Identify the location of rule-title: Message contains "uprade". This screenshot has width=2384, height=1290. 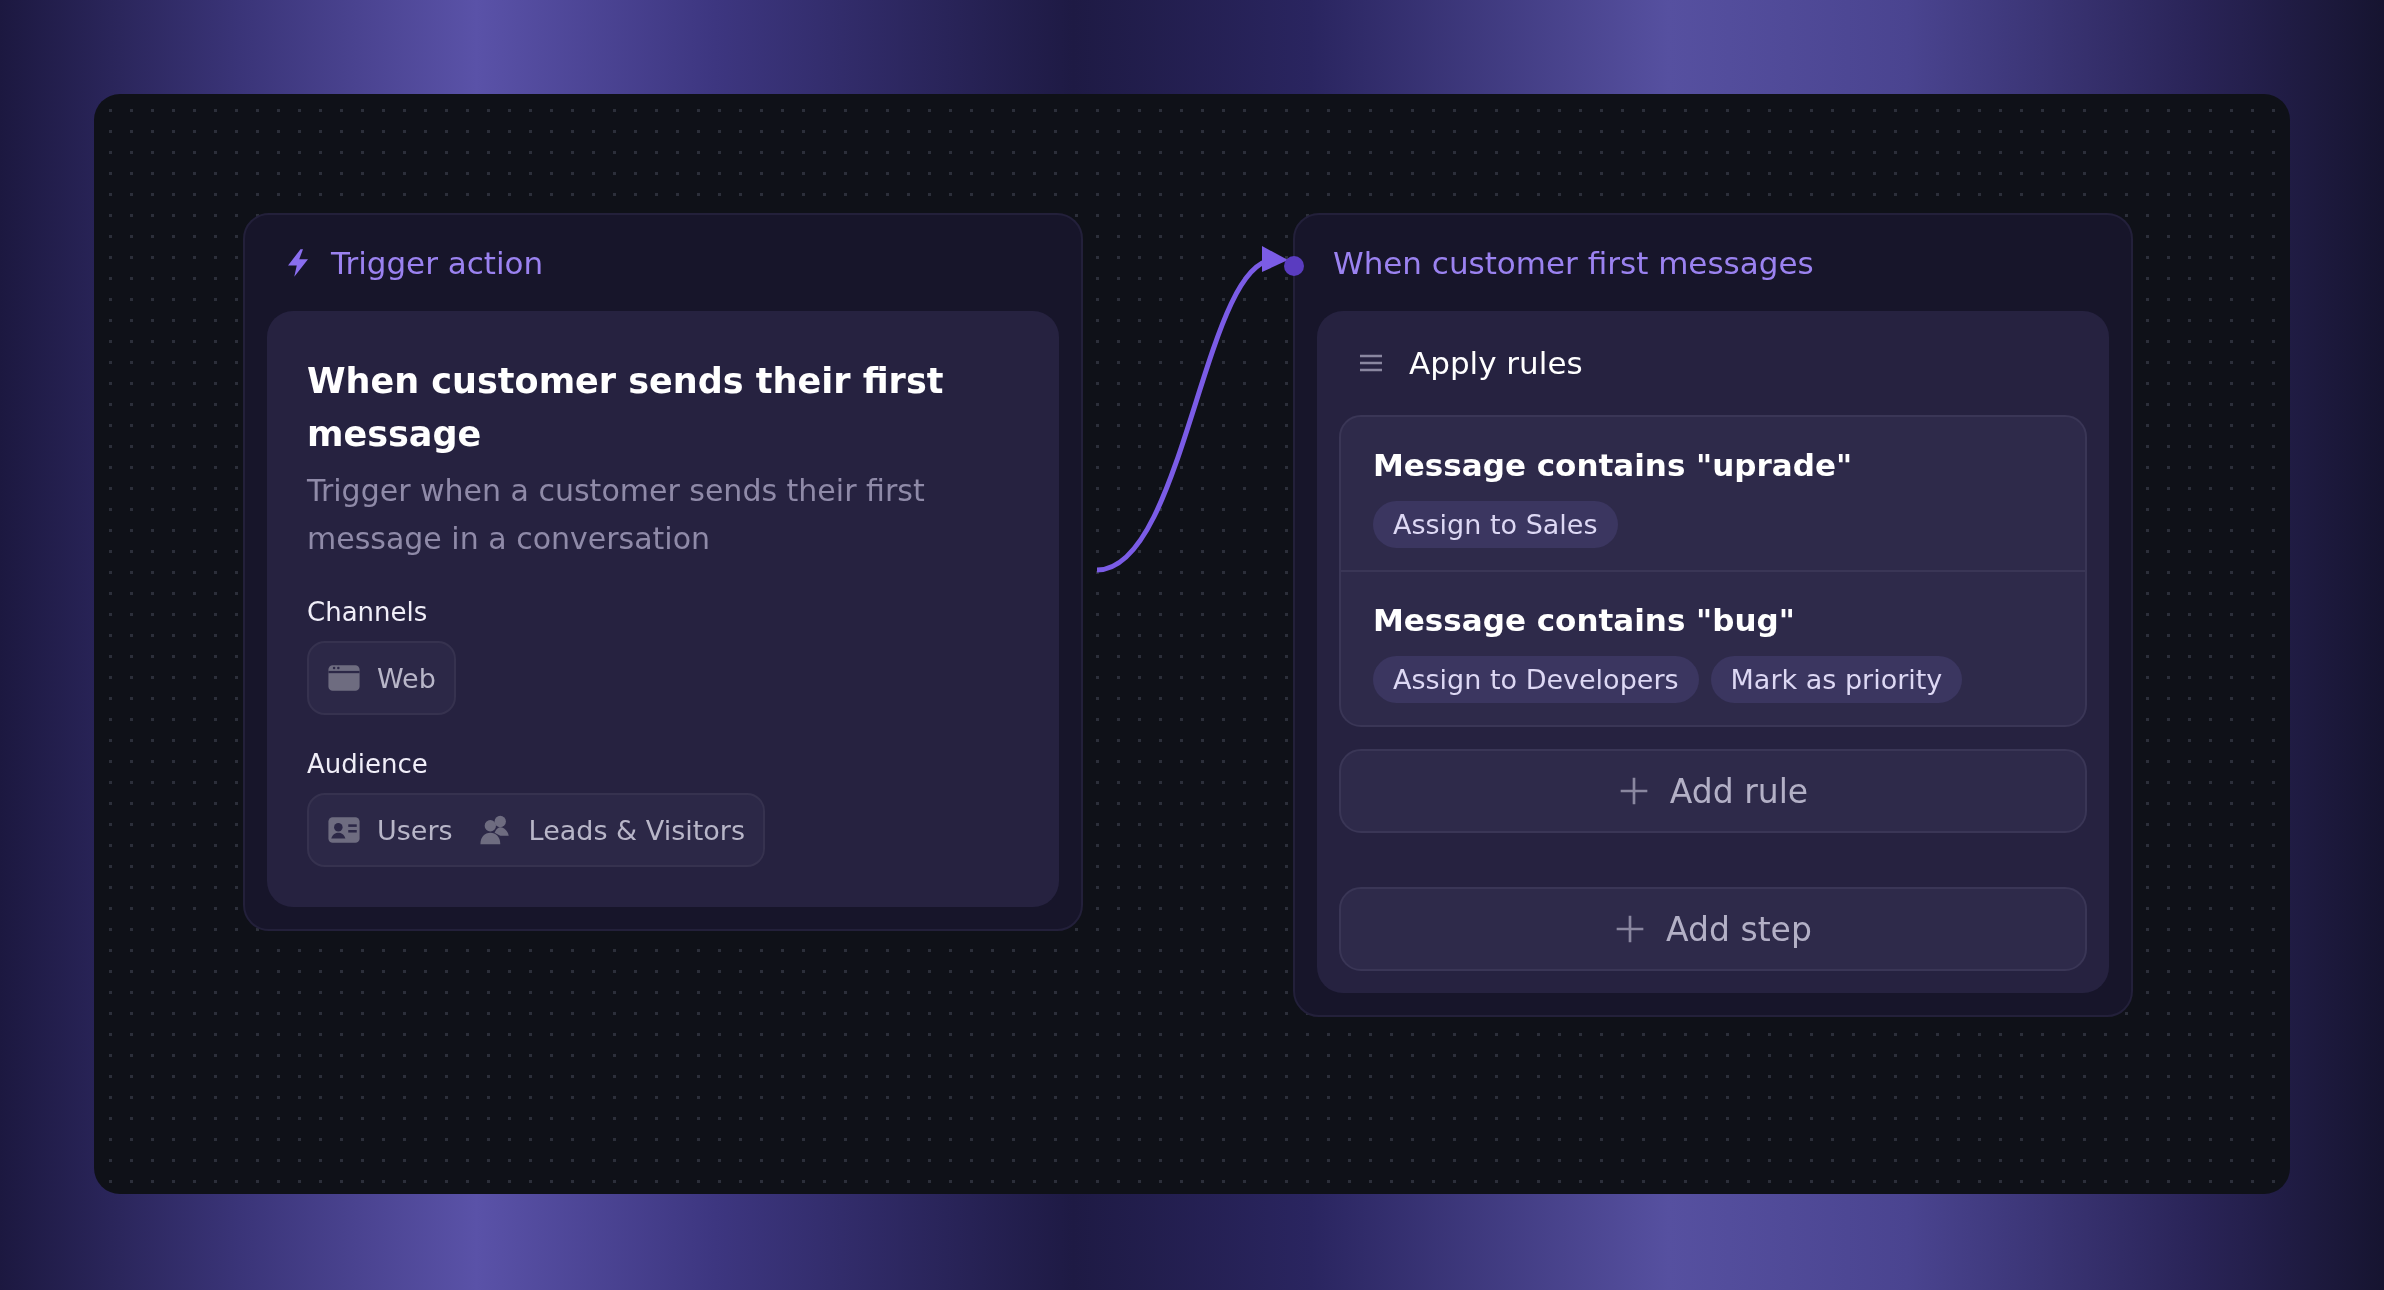
(1613, 465).